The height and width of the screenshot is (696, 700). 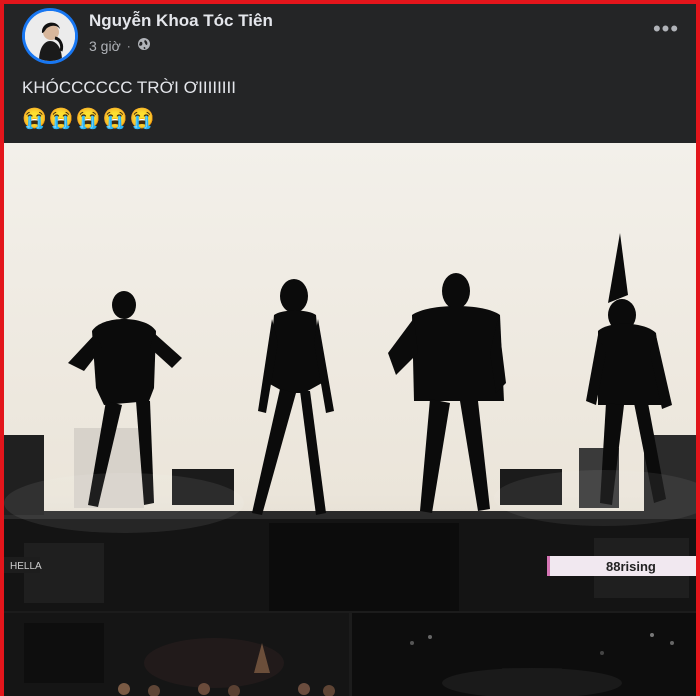 I want to click on globe-icon, so click(x=144, y=45).